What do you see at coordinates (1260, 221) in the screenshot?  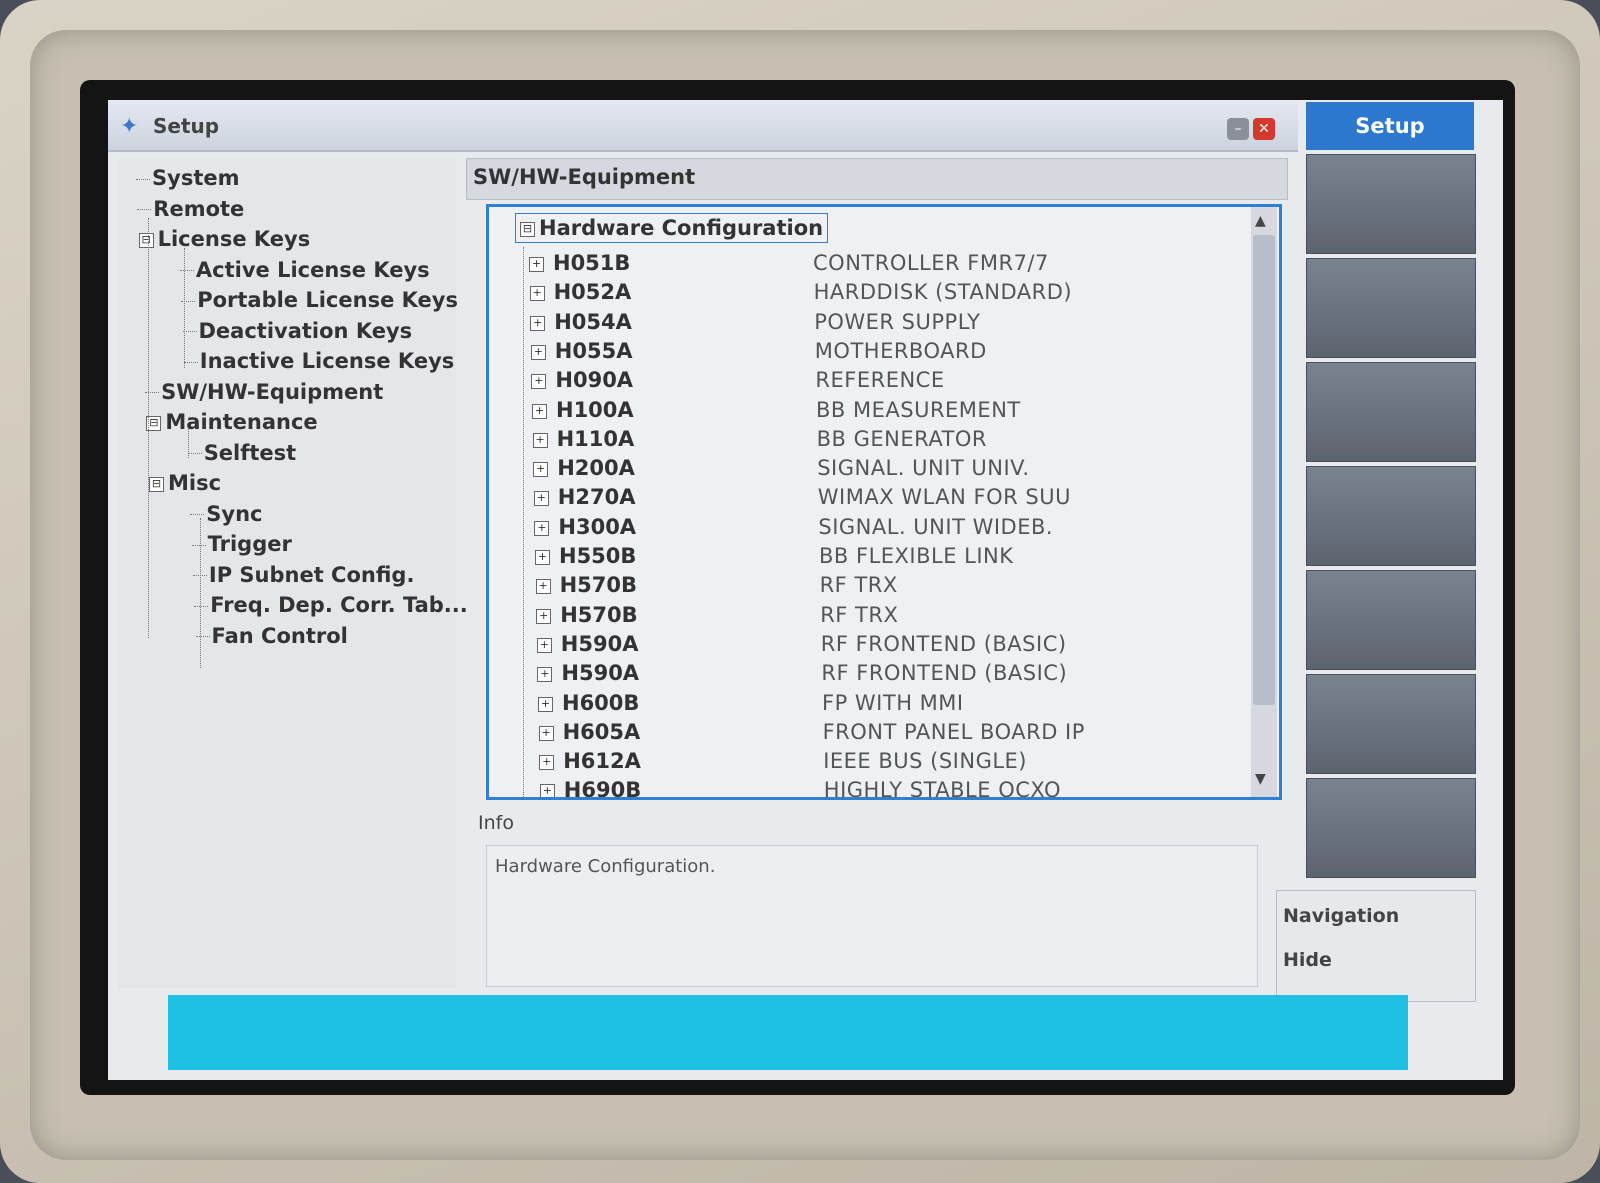 I see `scroll-up-arrow-icon: ▲` at bounding box center [1260, 221].